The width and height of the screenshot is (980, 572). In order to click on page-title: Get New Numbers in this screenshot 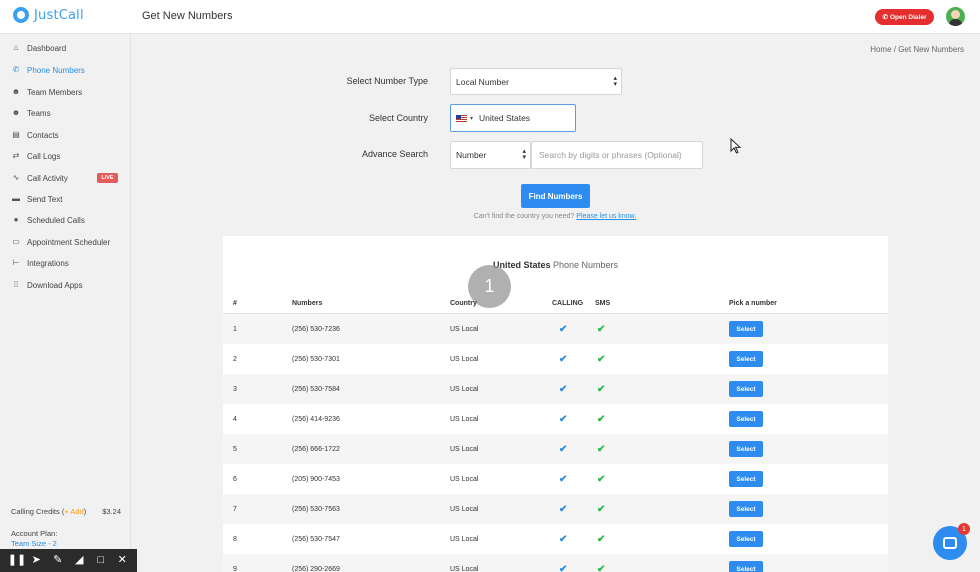, I will do `click(187, 16)`.